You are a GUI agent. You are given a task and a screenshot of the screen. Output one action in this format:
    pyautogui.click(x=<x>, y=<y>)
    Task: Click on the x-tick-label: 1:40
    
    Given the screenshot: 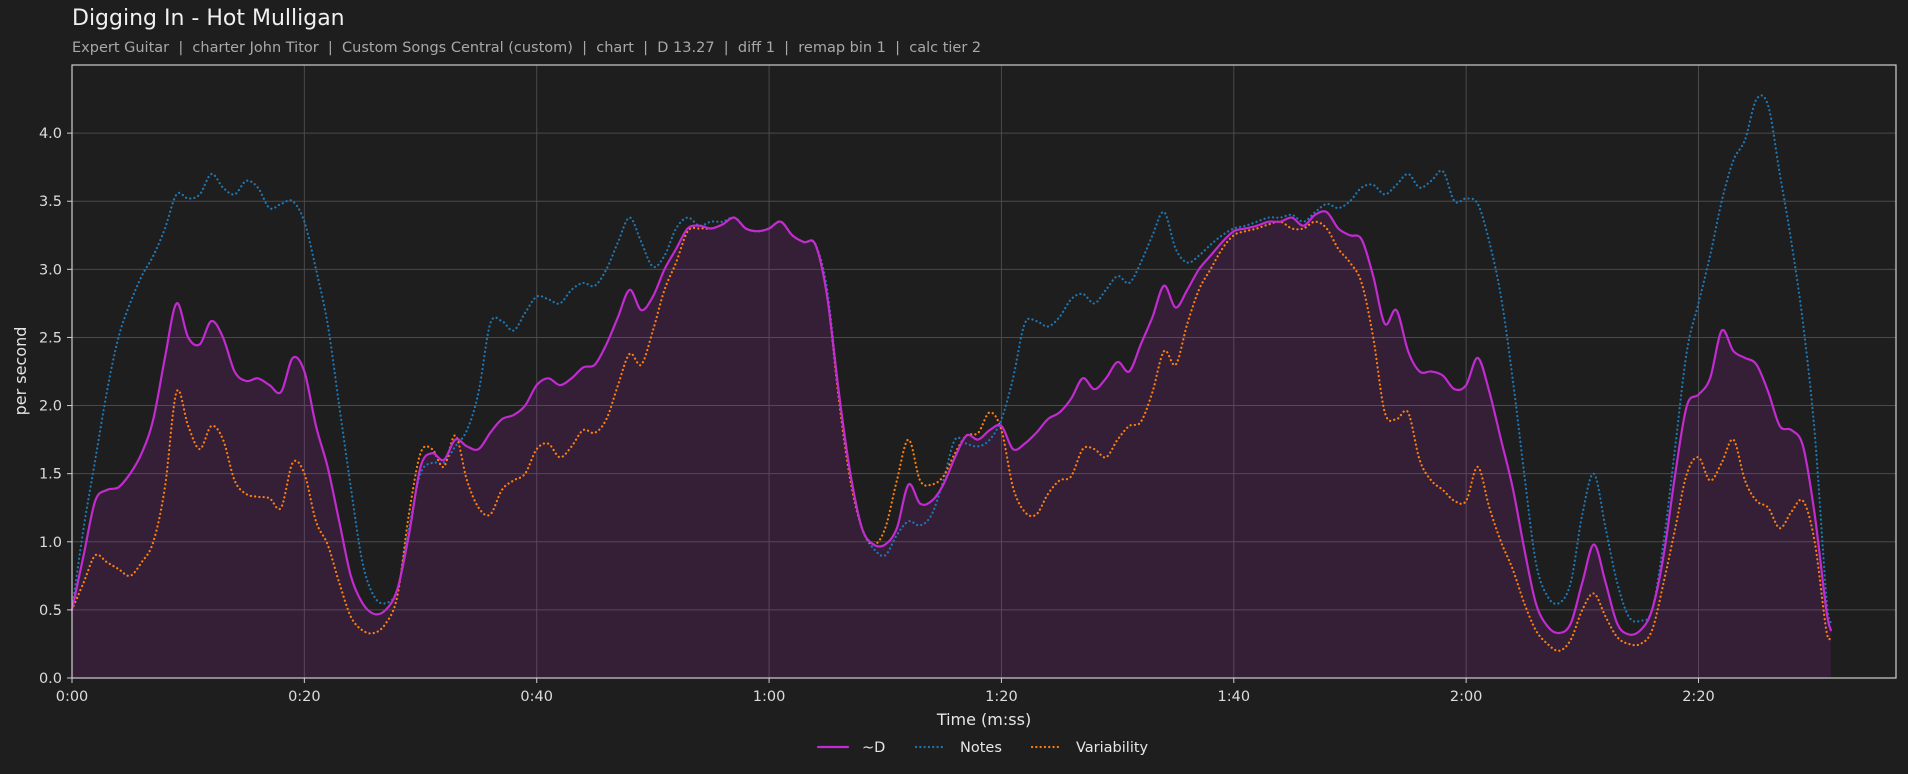 What is the action you would take?
    pyautogui.click(x=1234, y=697)
    